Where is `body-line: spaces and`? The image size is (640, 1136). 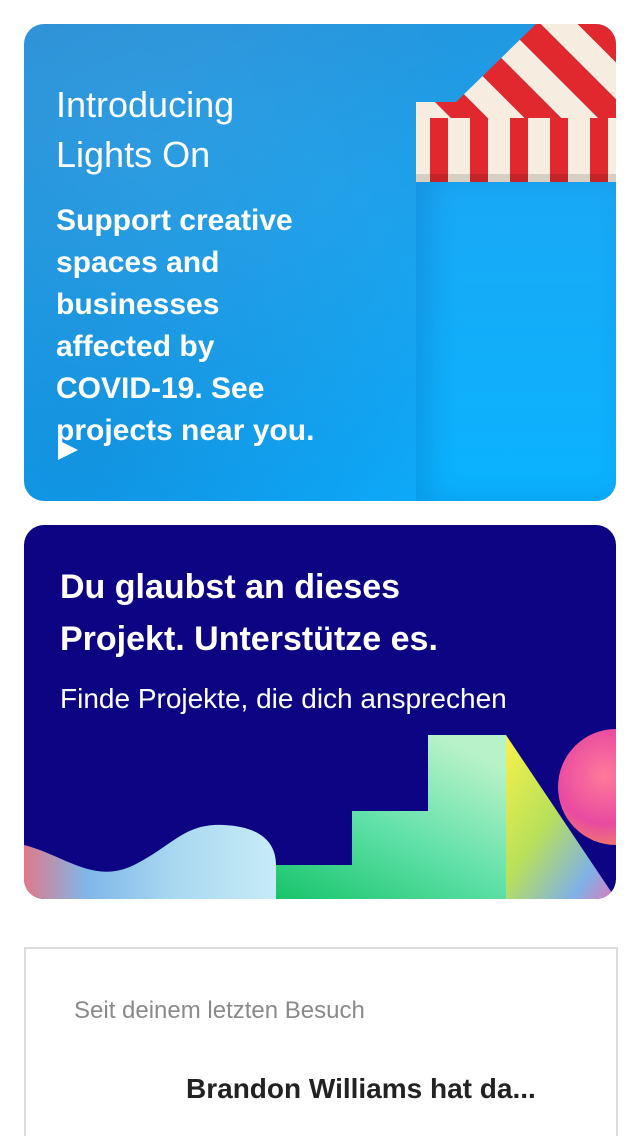 body-line: spaces and is located at coordinates (138, 262).